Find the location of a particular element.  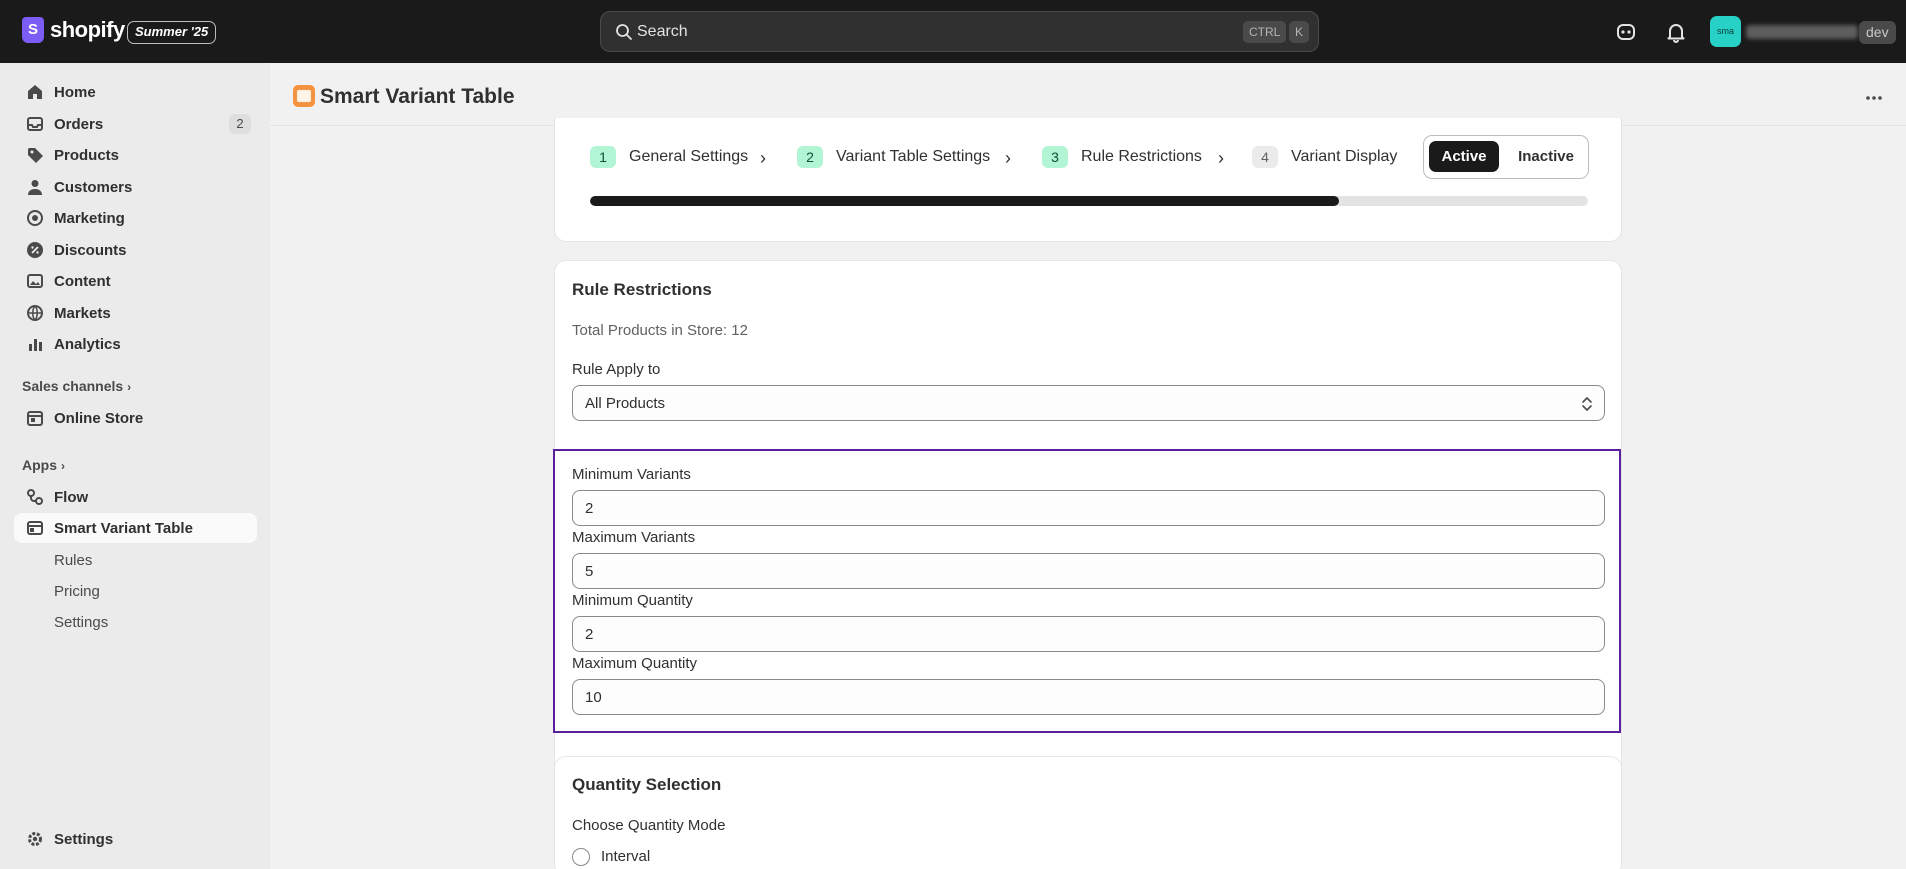

brand-name: shopify is located at coordinates (87, 29).